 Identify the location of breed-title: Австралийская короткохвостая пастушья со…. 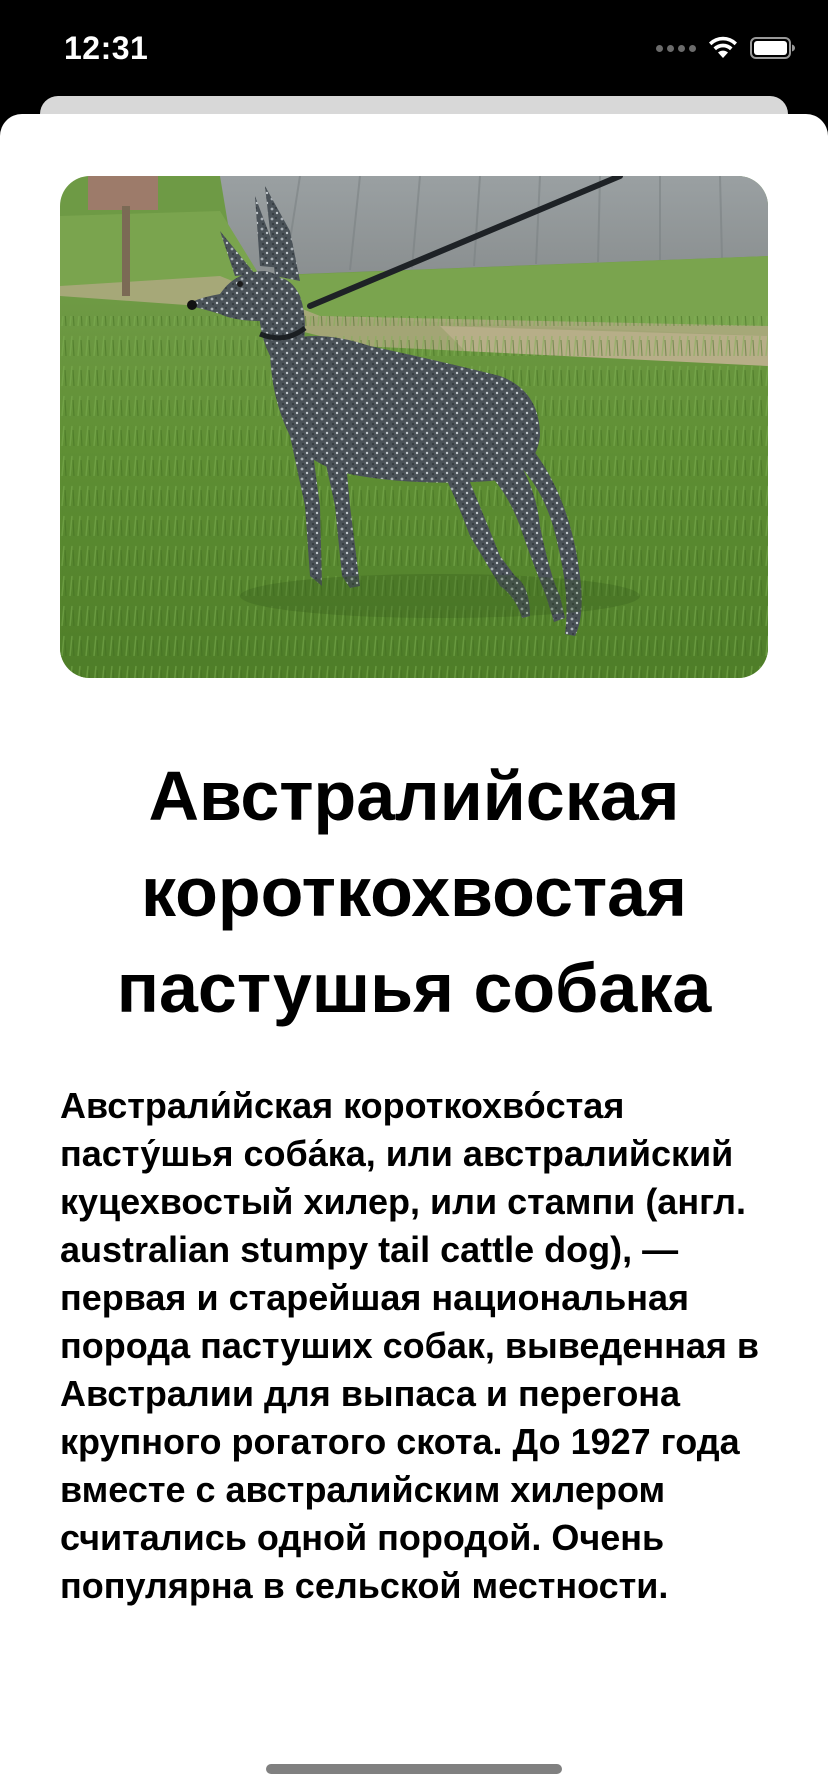
(414, 892).